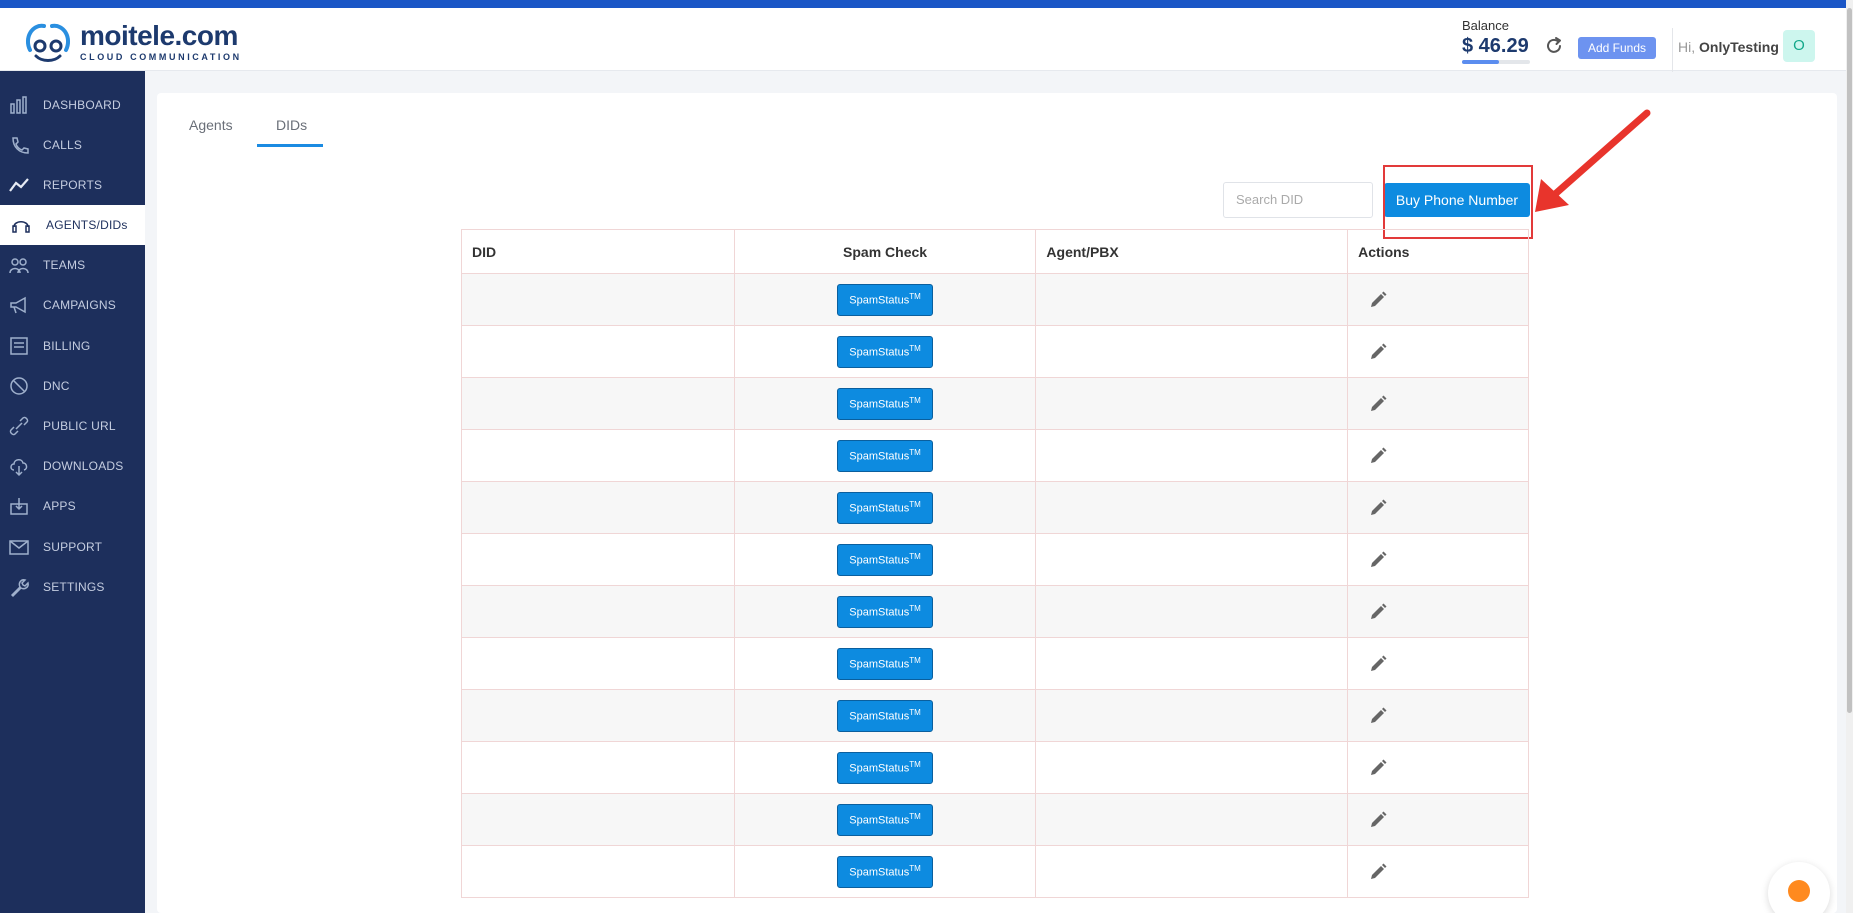  What do you see at coordinates (72, 265) in the screenshot?
I see `sidebar-item-teams: TEAMS` at bounding box center [72, 265].